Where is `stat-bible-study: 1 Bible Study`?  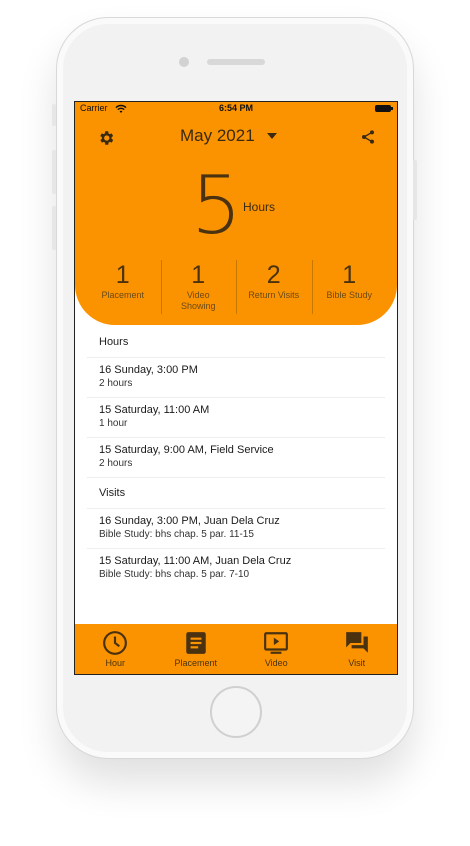
stat-bible-study: 1 Bible Study is located at coordinates (349, 288).